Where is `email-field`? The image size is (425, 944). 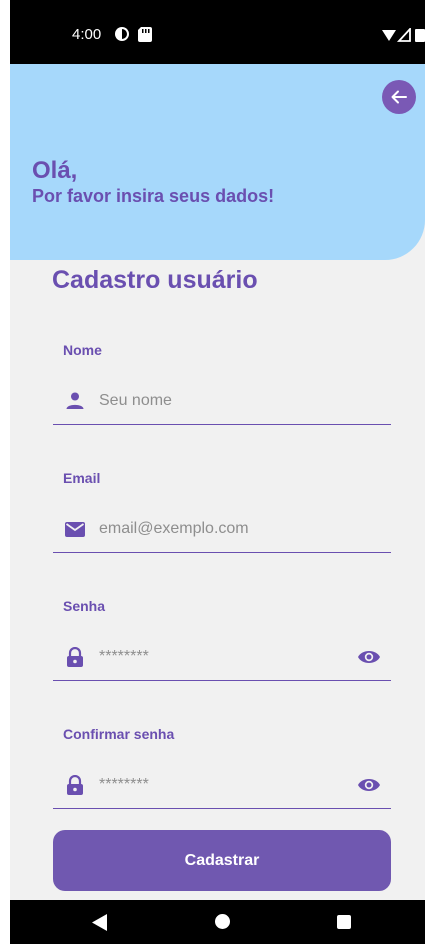 email-field is located at coordinates (222, 529).